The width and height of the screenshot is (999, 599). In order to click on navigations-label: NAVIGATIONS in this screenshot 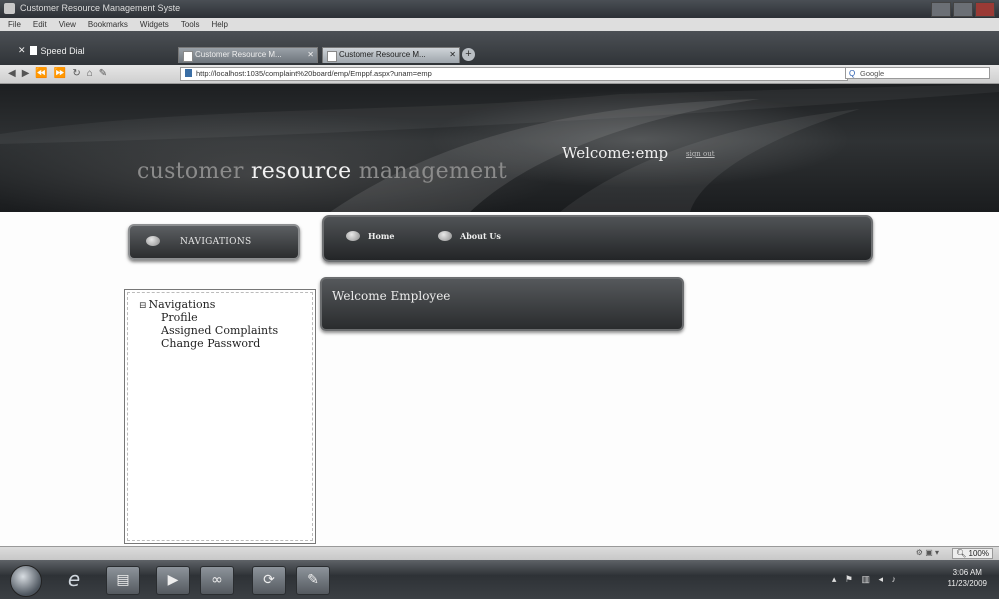, I will do `click(216, 242)`.